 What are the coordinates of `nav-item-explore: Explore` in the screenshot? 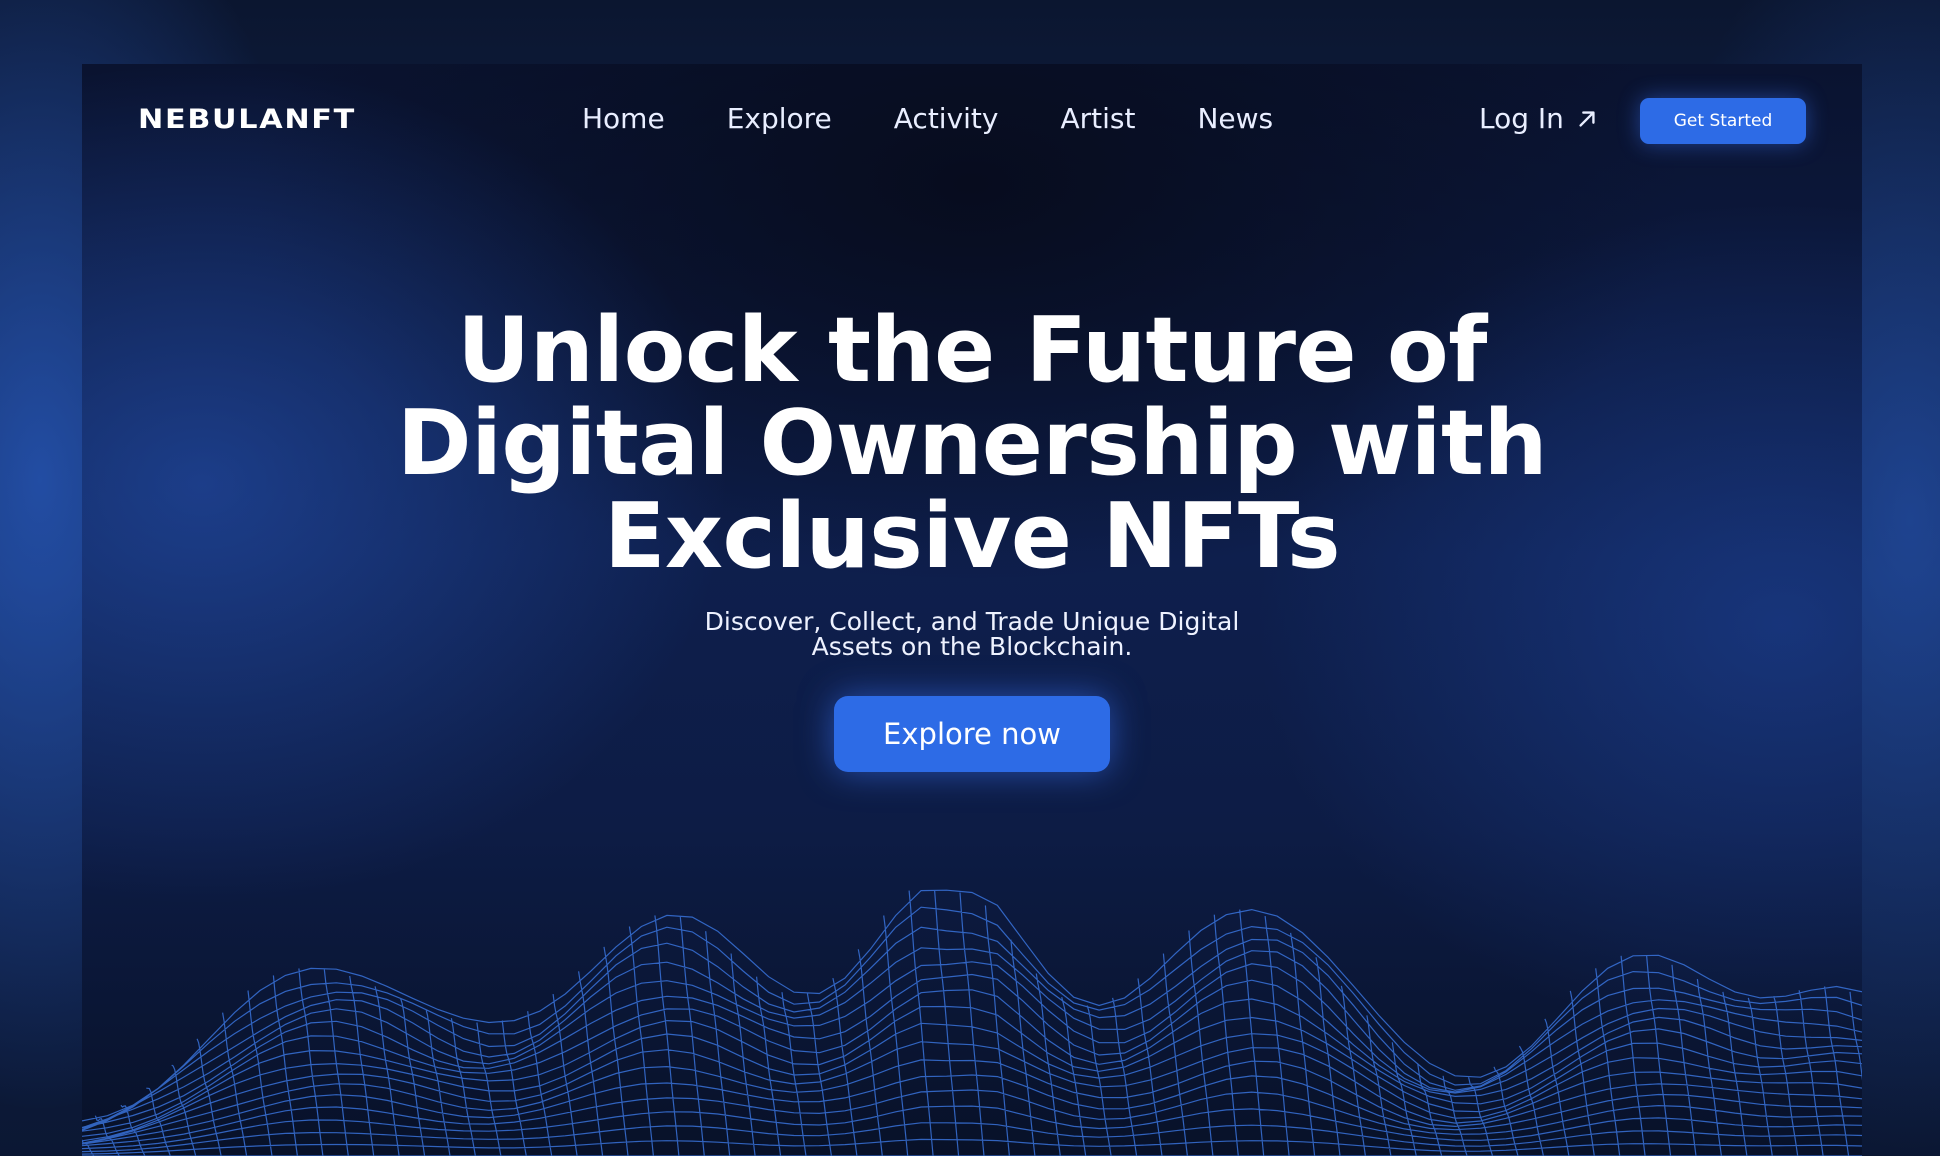 It's located at (779, 118).